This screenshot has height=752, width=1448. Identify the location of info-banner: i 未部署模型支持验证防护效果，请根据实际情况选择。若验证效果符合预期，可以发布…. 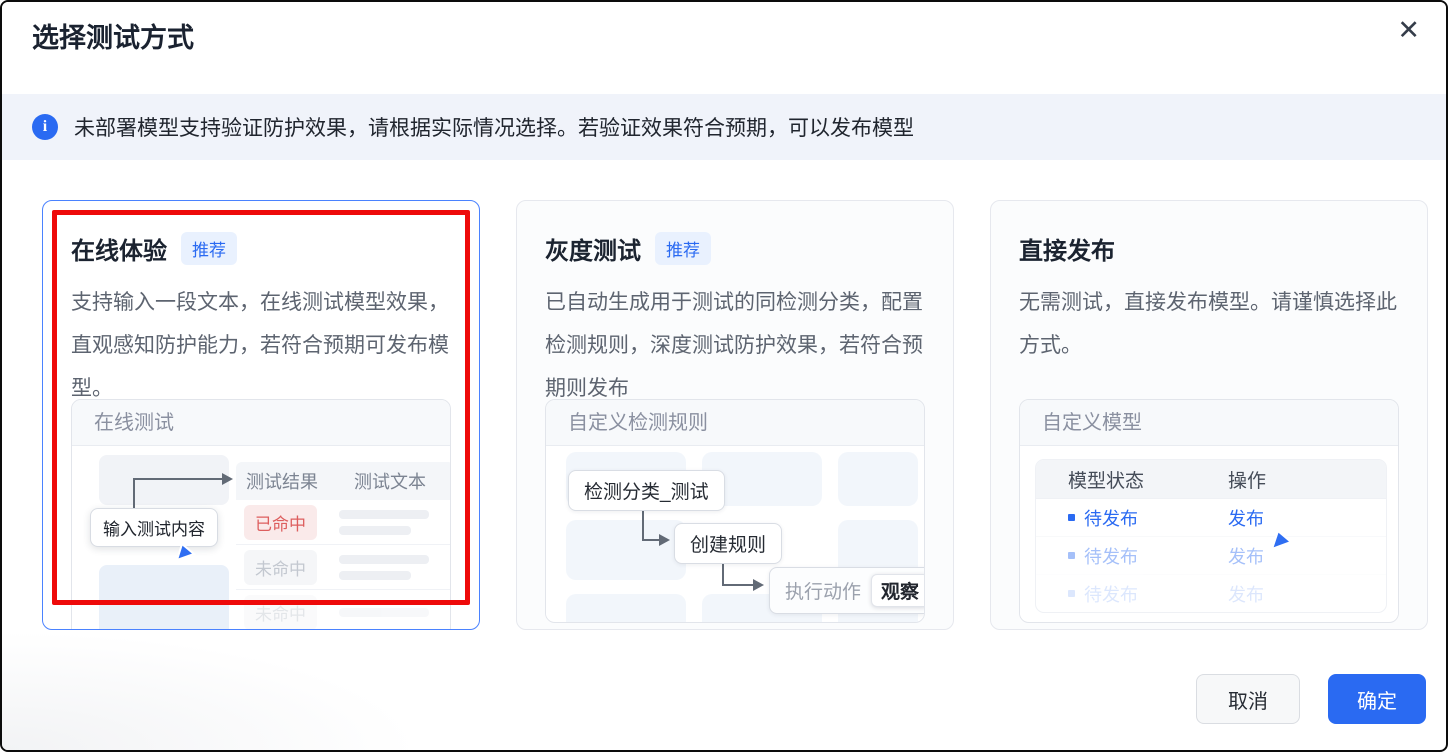
(724, 127).